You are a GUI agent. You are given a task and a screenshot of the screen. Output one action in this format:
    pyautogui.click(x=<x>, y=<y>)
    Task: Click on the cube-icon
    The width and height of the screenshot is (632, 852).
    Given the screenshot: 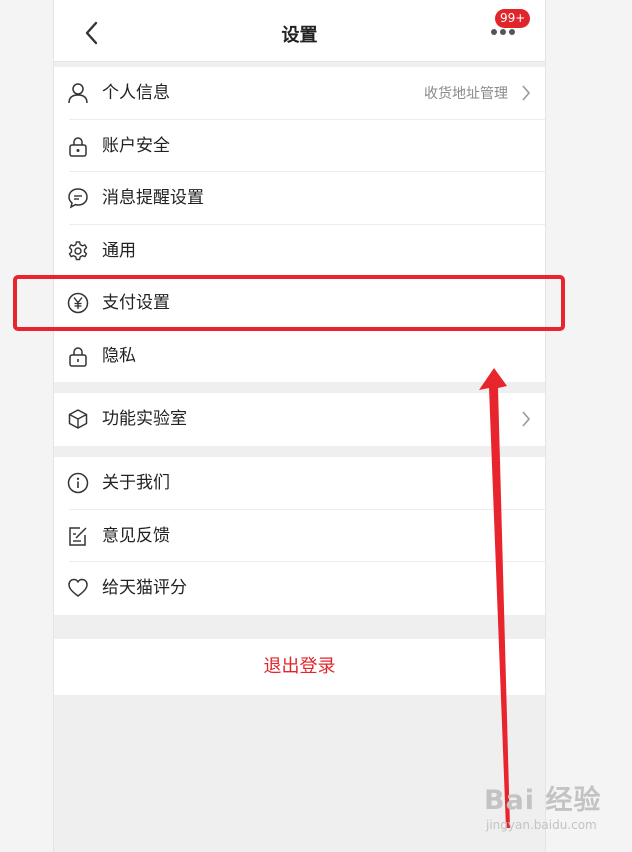 What is the action you would take?
    pyautogui.click(x=78, y=419)
    